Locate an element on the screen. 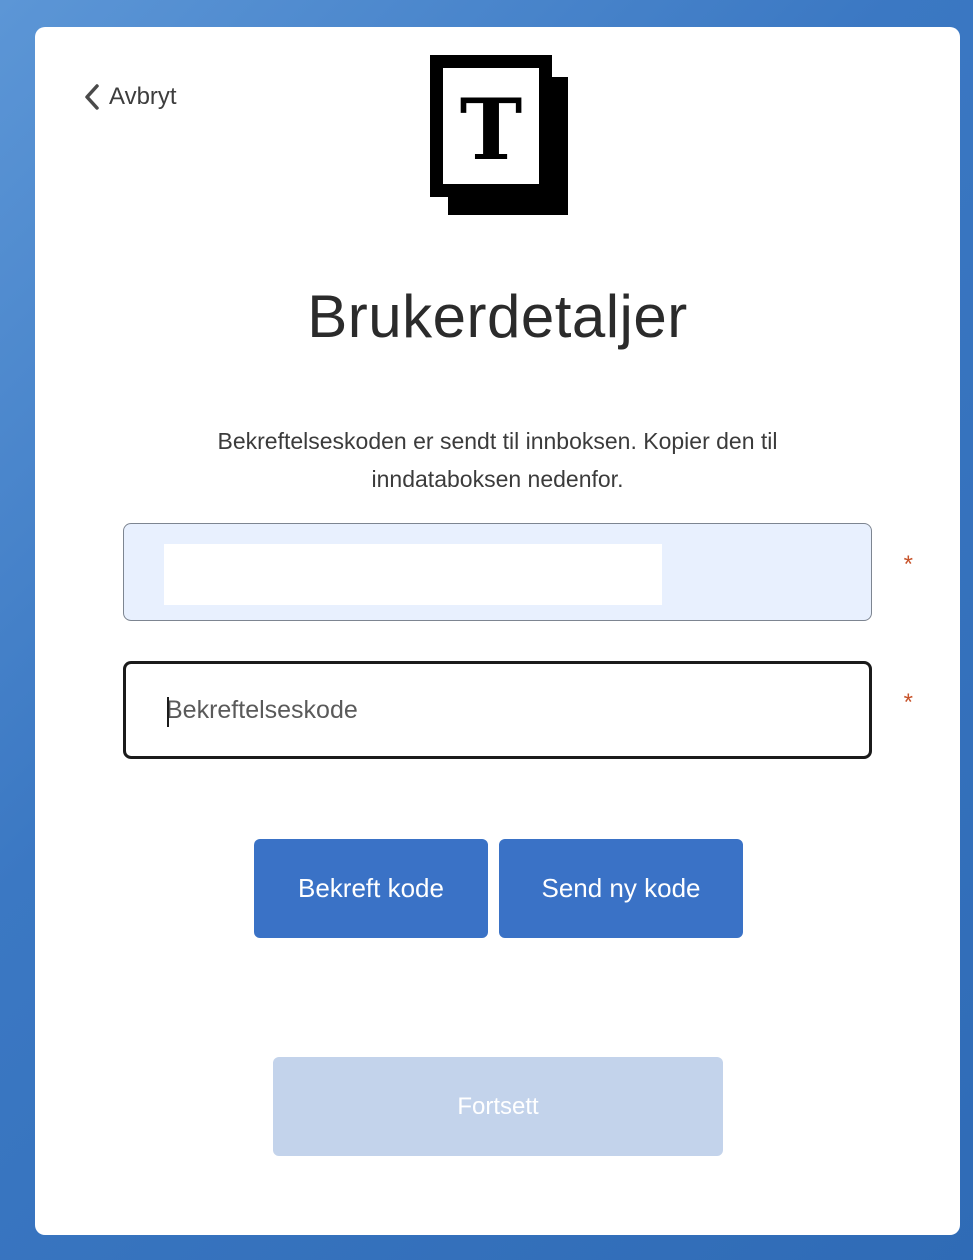 Image resolution: width=973 pixels, height=1260 pixels. cancel-link: Avbryt is located at coordinates (130, 97).